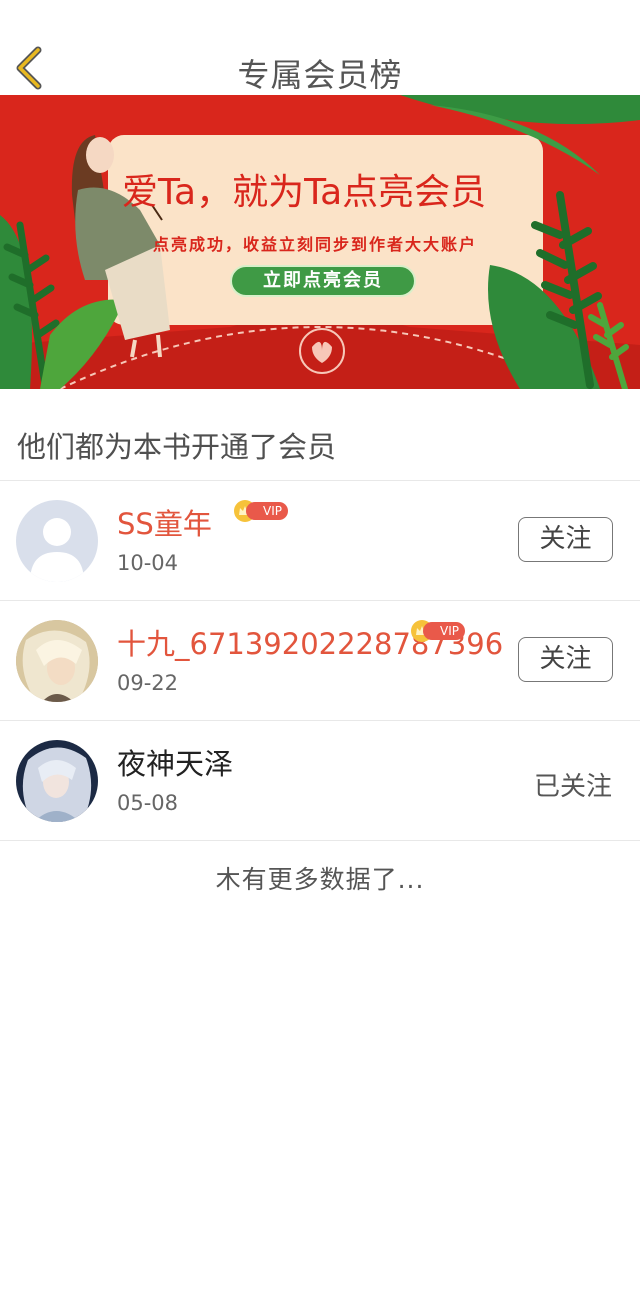 This screenshot has height=1306, width=640. Describe the element at coordinates (573, 784) in the screenshot. I see `followed-status: 已关注` at that location.